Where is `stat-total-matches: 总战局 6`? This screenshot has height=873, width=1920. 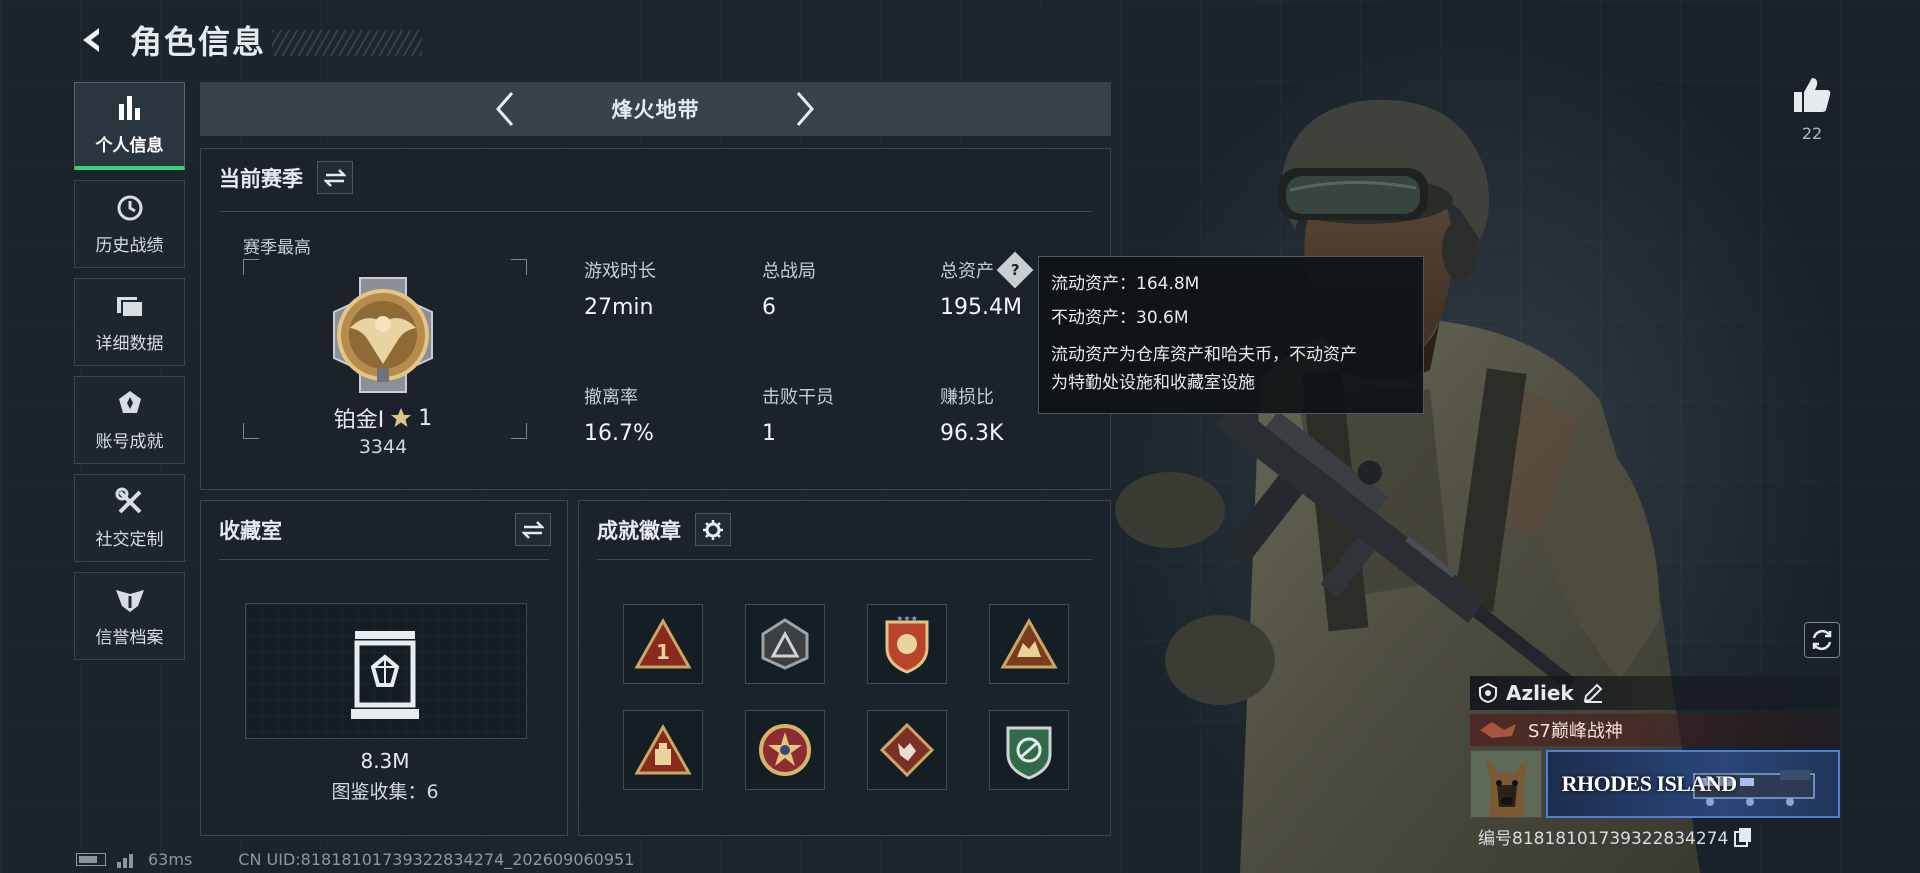
stat-total-matches: 总战局 6 is located at coordinates (789, 288).